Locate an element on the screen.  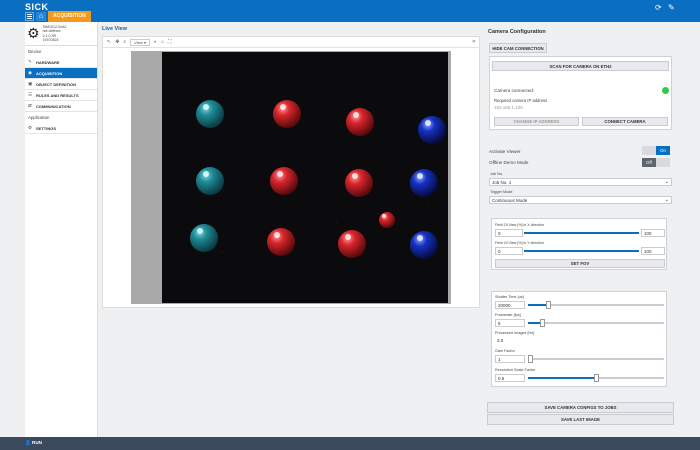
menu-button is located at coordinates (29, 16).